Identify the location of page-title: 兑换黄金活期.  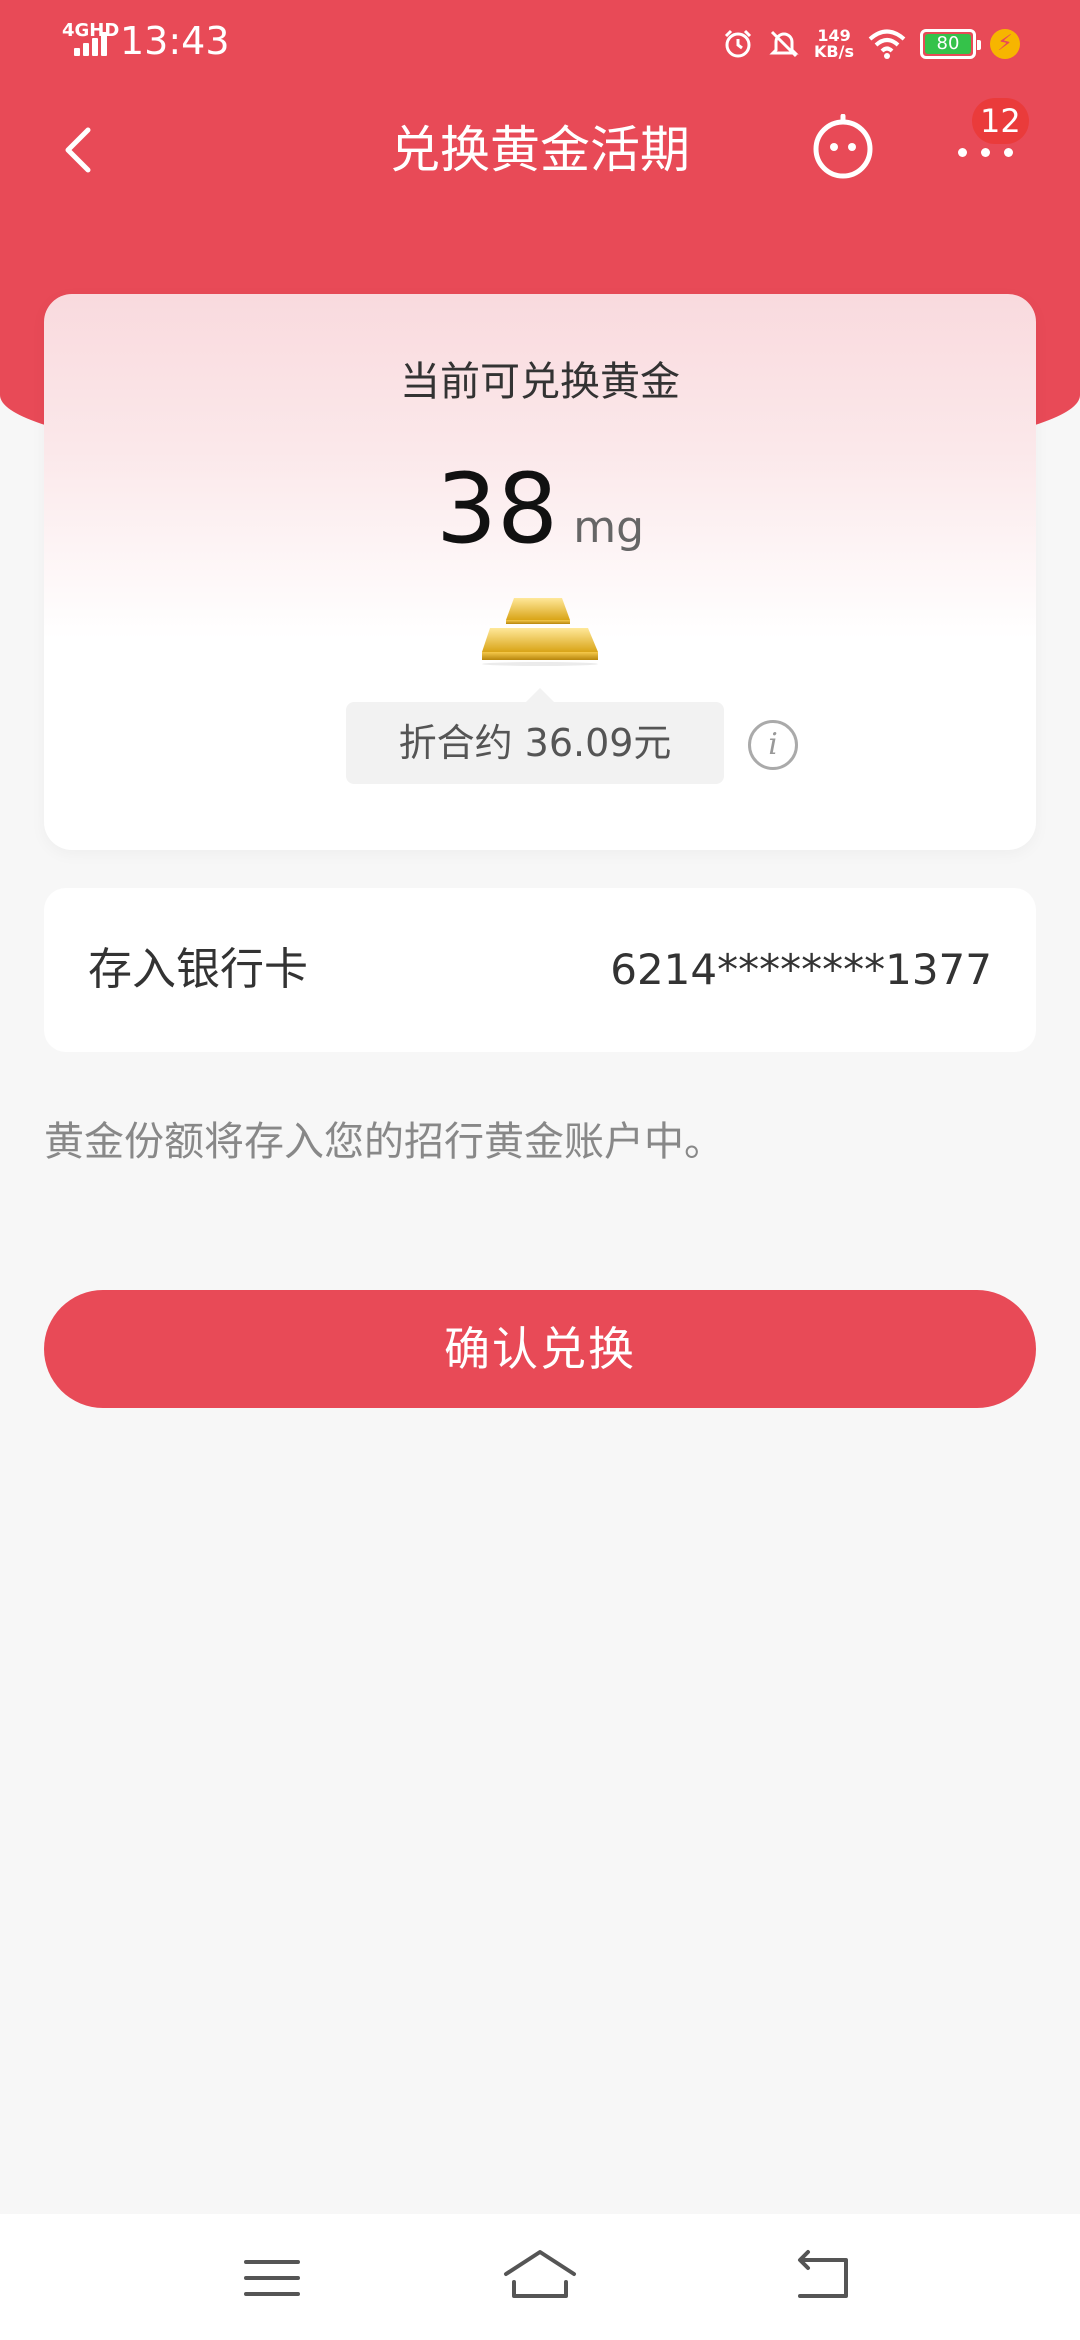
(540, 150).